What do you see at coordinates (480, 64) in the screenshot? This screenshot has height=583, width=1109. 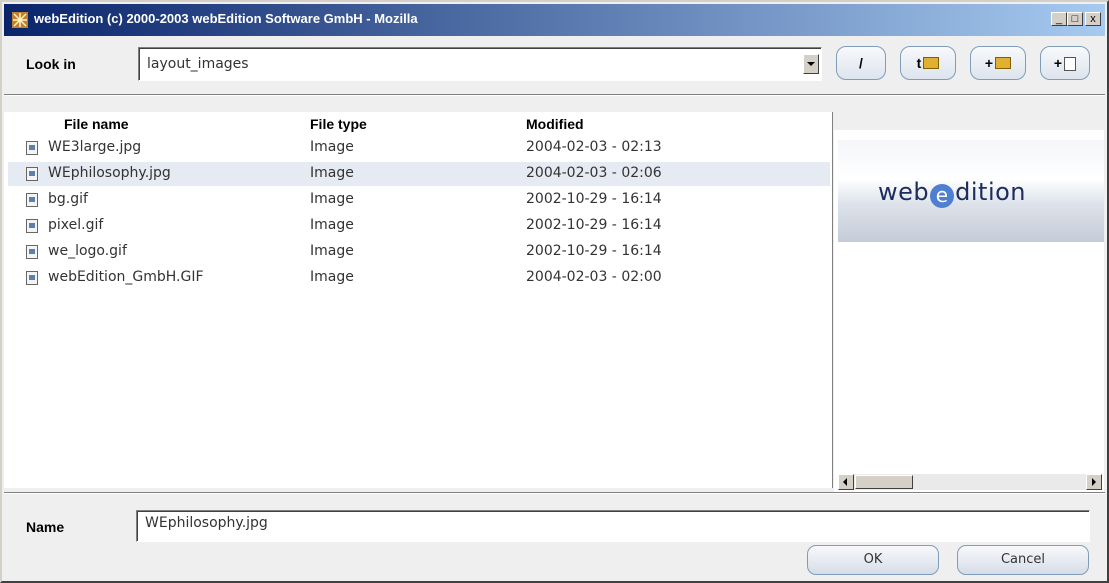 I see `look-in-dropdown: layout_images` at bounding box center [480, 64].